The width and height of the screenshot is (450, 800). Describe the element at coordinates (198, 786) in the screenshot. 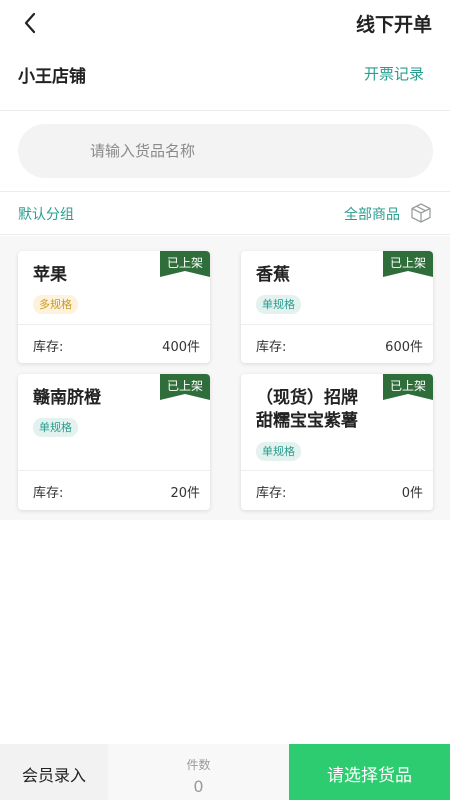

I see `item-count-value: 0` at that location.